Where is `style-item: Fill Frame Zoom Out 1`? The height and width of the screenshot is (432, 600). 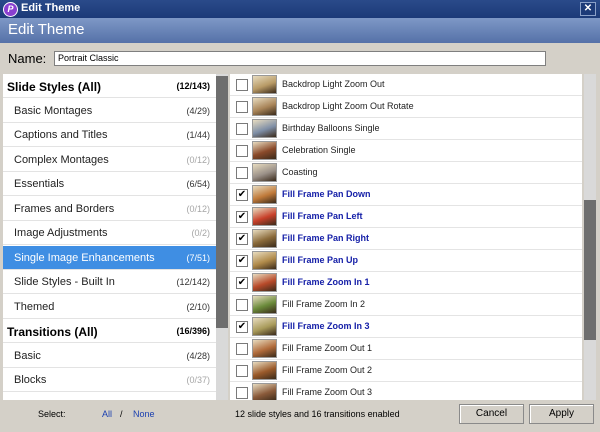 style-item: Fill Frame Zoom Out 1 is located at coordinates (406, 349).